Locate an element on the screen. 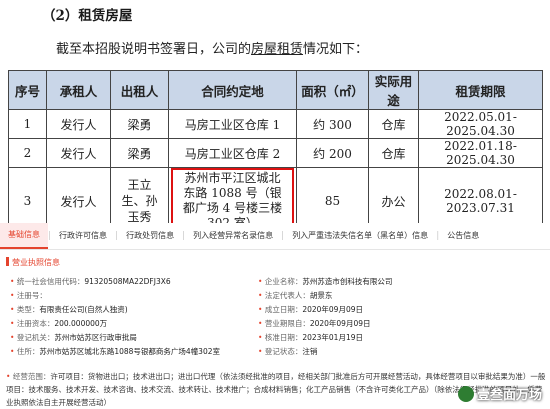 This screenshot has width=550, height=409. intro-post: 情况如下： is located at coordinates (336, 49).